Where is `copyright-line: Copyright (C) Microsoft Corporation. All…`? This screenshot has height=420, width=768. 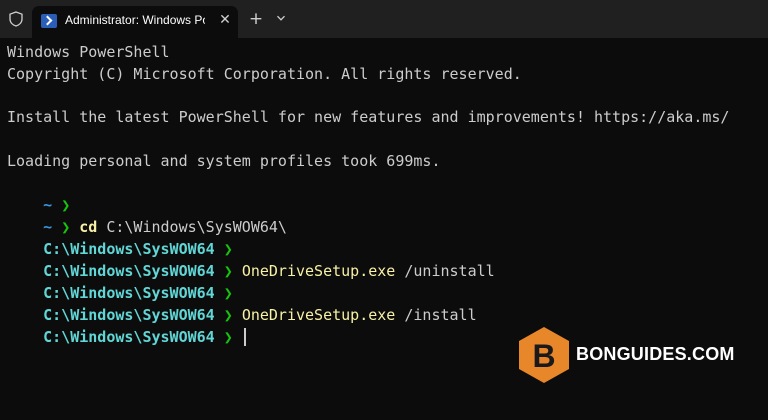 copyright-line: Copyright (C) Microsoft Corporation. All… is located at coordinates (264, 74).